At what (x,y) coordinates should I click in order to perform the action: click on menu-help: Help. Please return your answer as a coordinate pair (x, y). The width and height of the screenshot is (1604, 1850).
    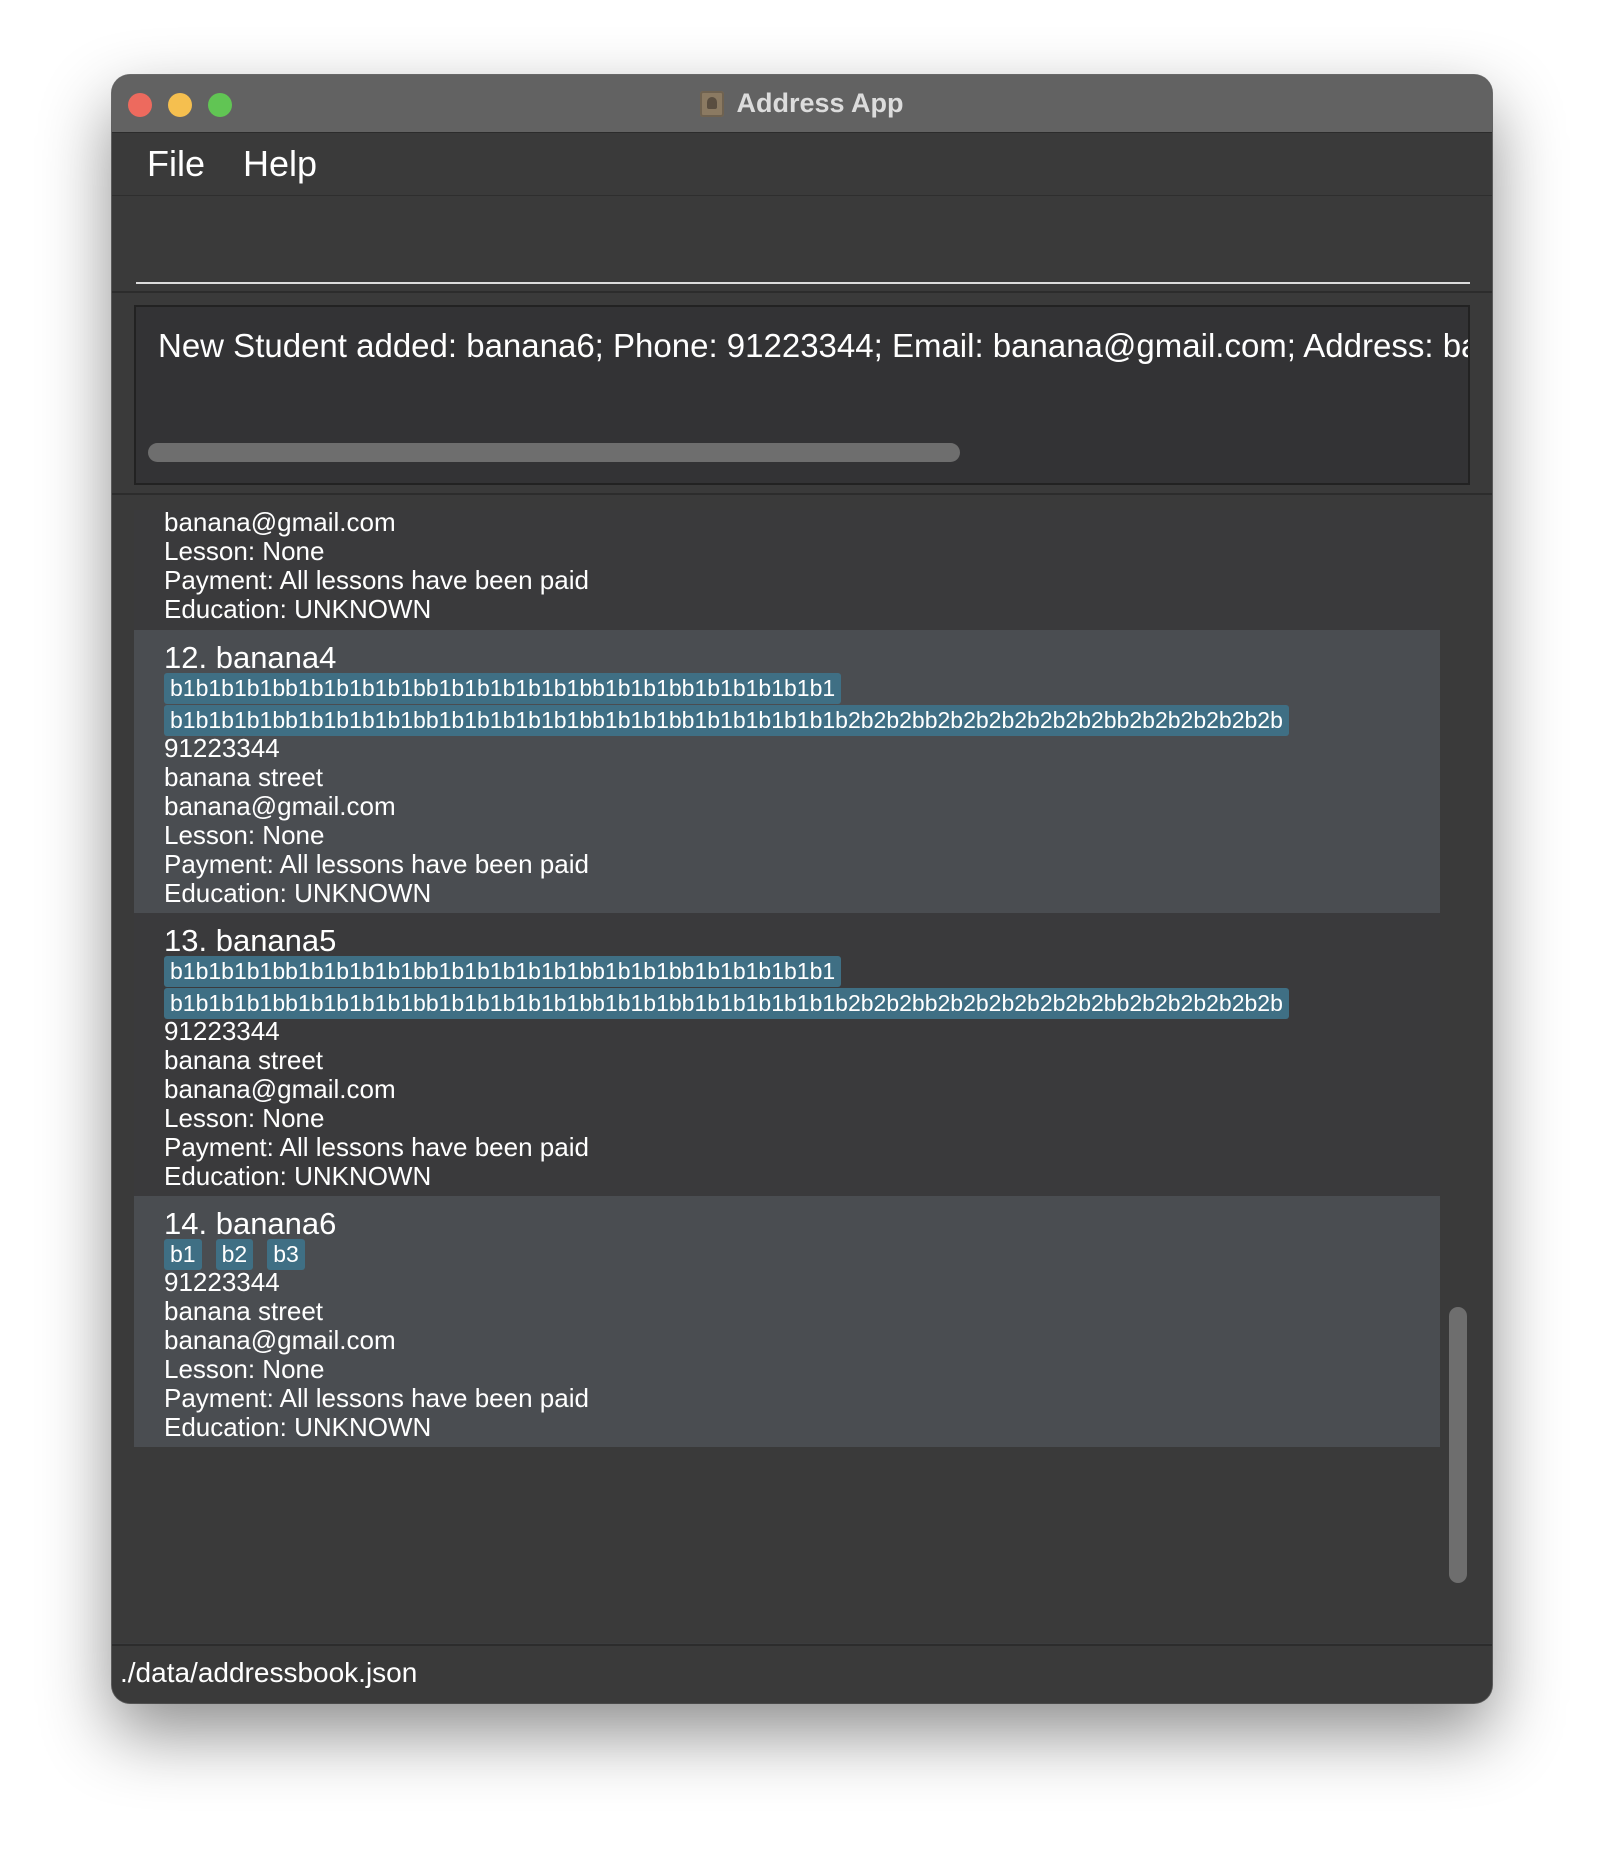
    Looking at the image, I should click on (280, 164).